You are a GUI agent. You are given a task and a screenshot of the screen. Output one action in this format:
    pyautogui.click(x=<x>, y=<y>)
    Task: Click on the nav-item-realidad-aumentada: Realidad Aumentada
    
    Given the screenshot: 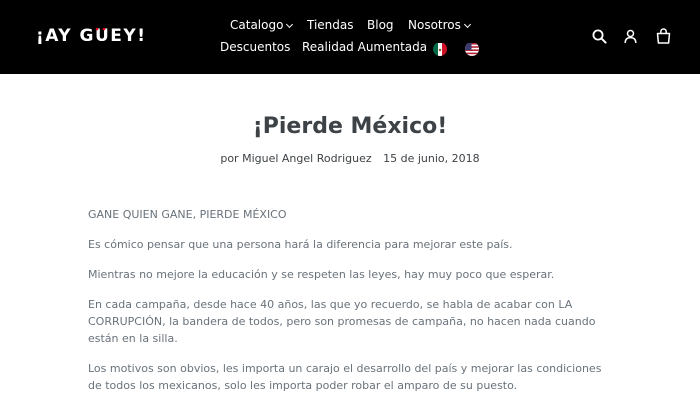 What is the action you would take?
    pyautogui.click(x=364, y=47)
    